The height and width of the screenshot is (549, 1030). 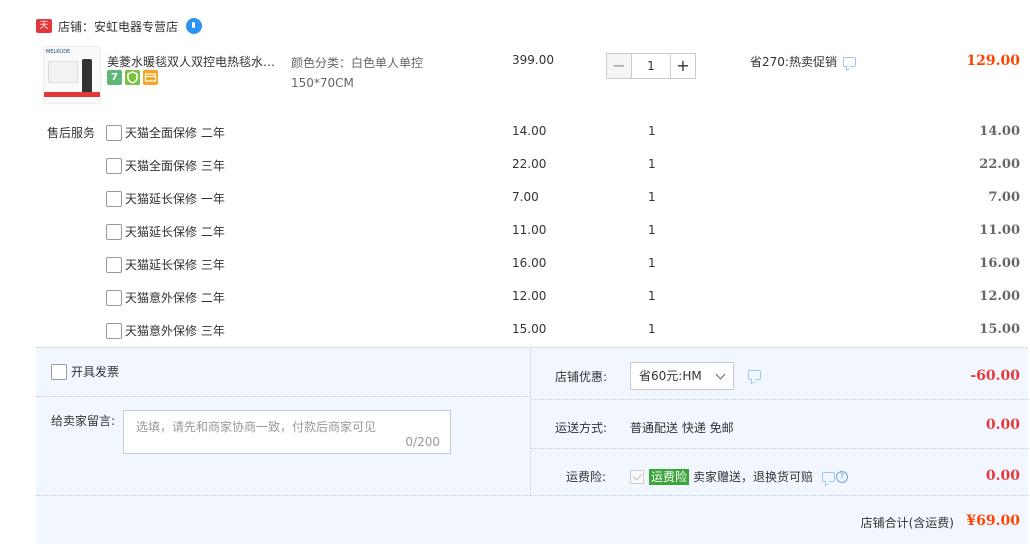 I want to click on guarantee-shield-icon, so click(x=132, y=77).